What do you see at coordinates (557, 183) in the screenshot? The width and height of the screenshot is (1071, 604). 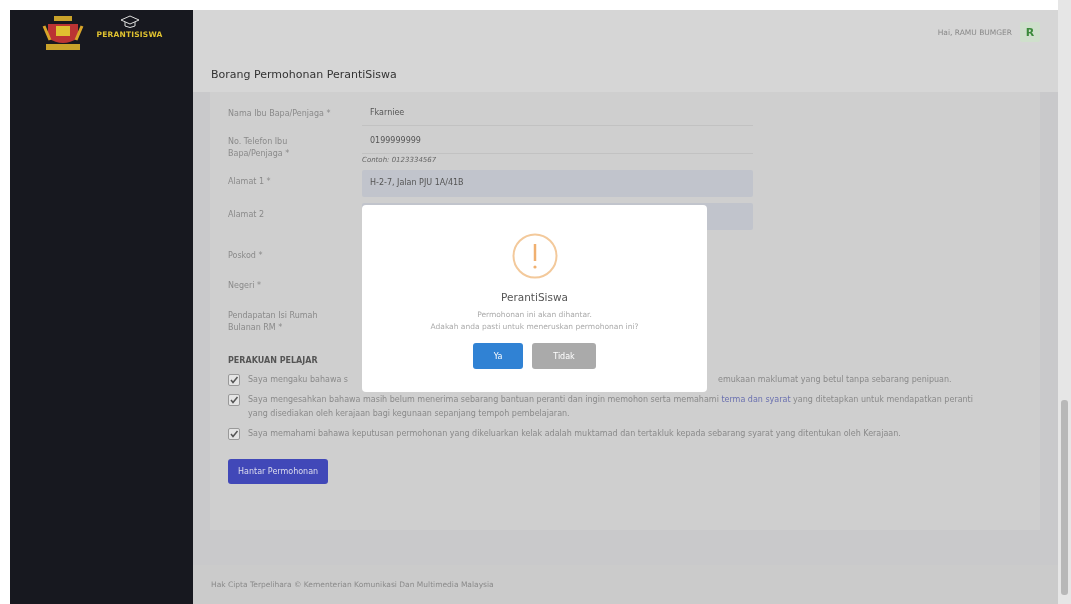 I see `text-field: H-2-7, Jalan PJU 1A/41B` at bounding box center [557, 183].